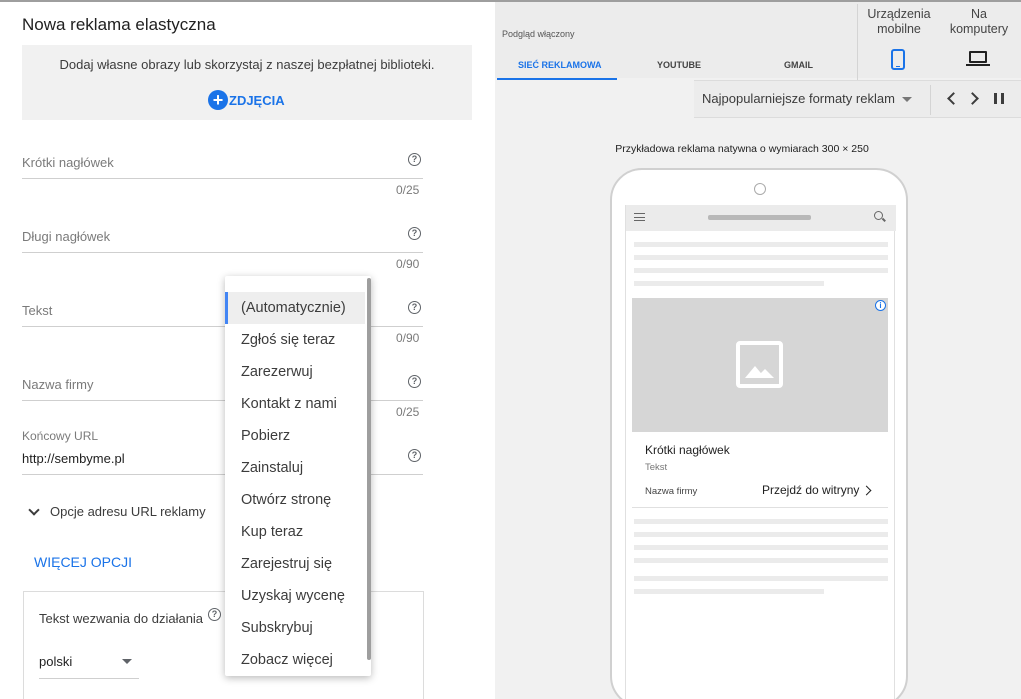  Describe the element at coordinates (37, 310) in the screenshot. I see `description-placeholder: Tekst` at that location.